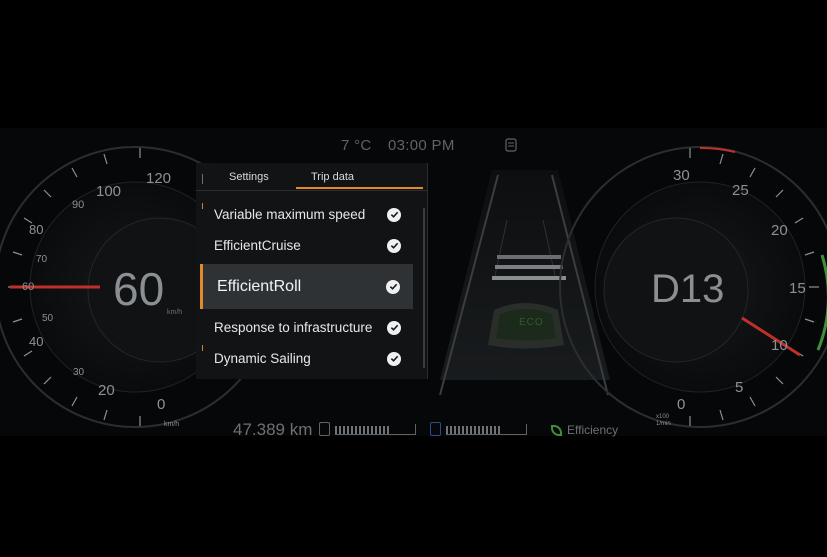  I want to click on tab-divider, so click(311, 190).